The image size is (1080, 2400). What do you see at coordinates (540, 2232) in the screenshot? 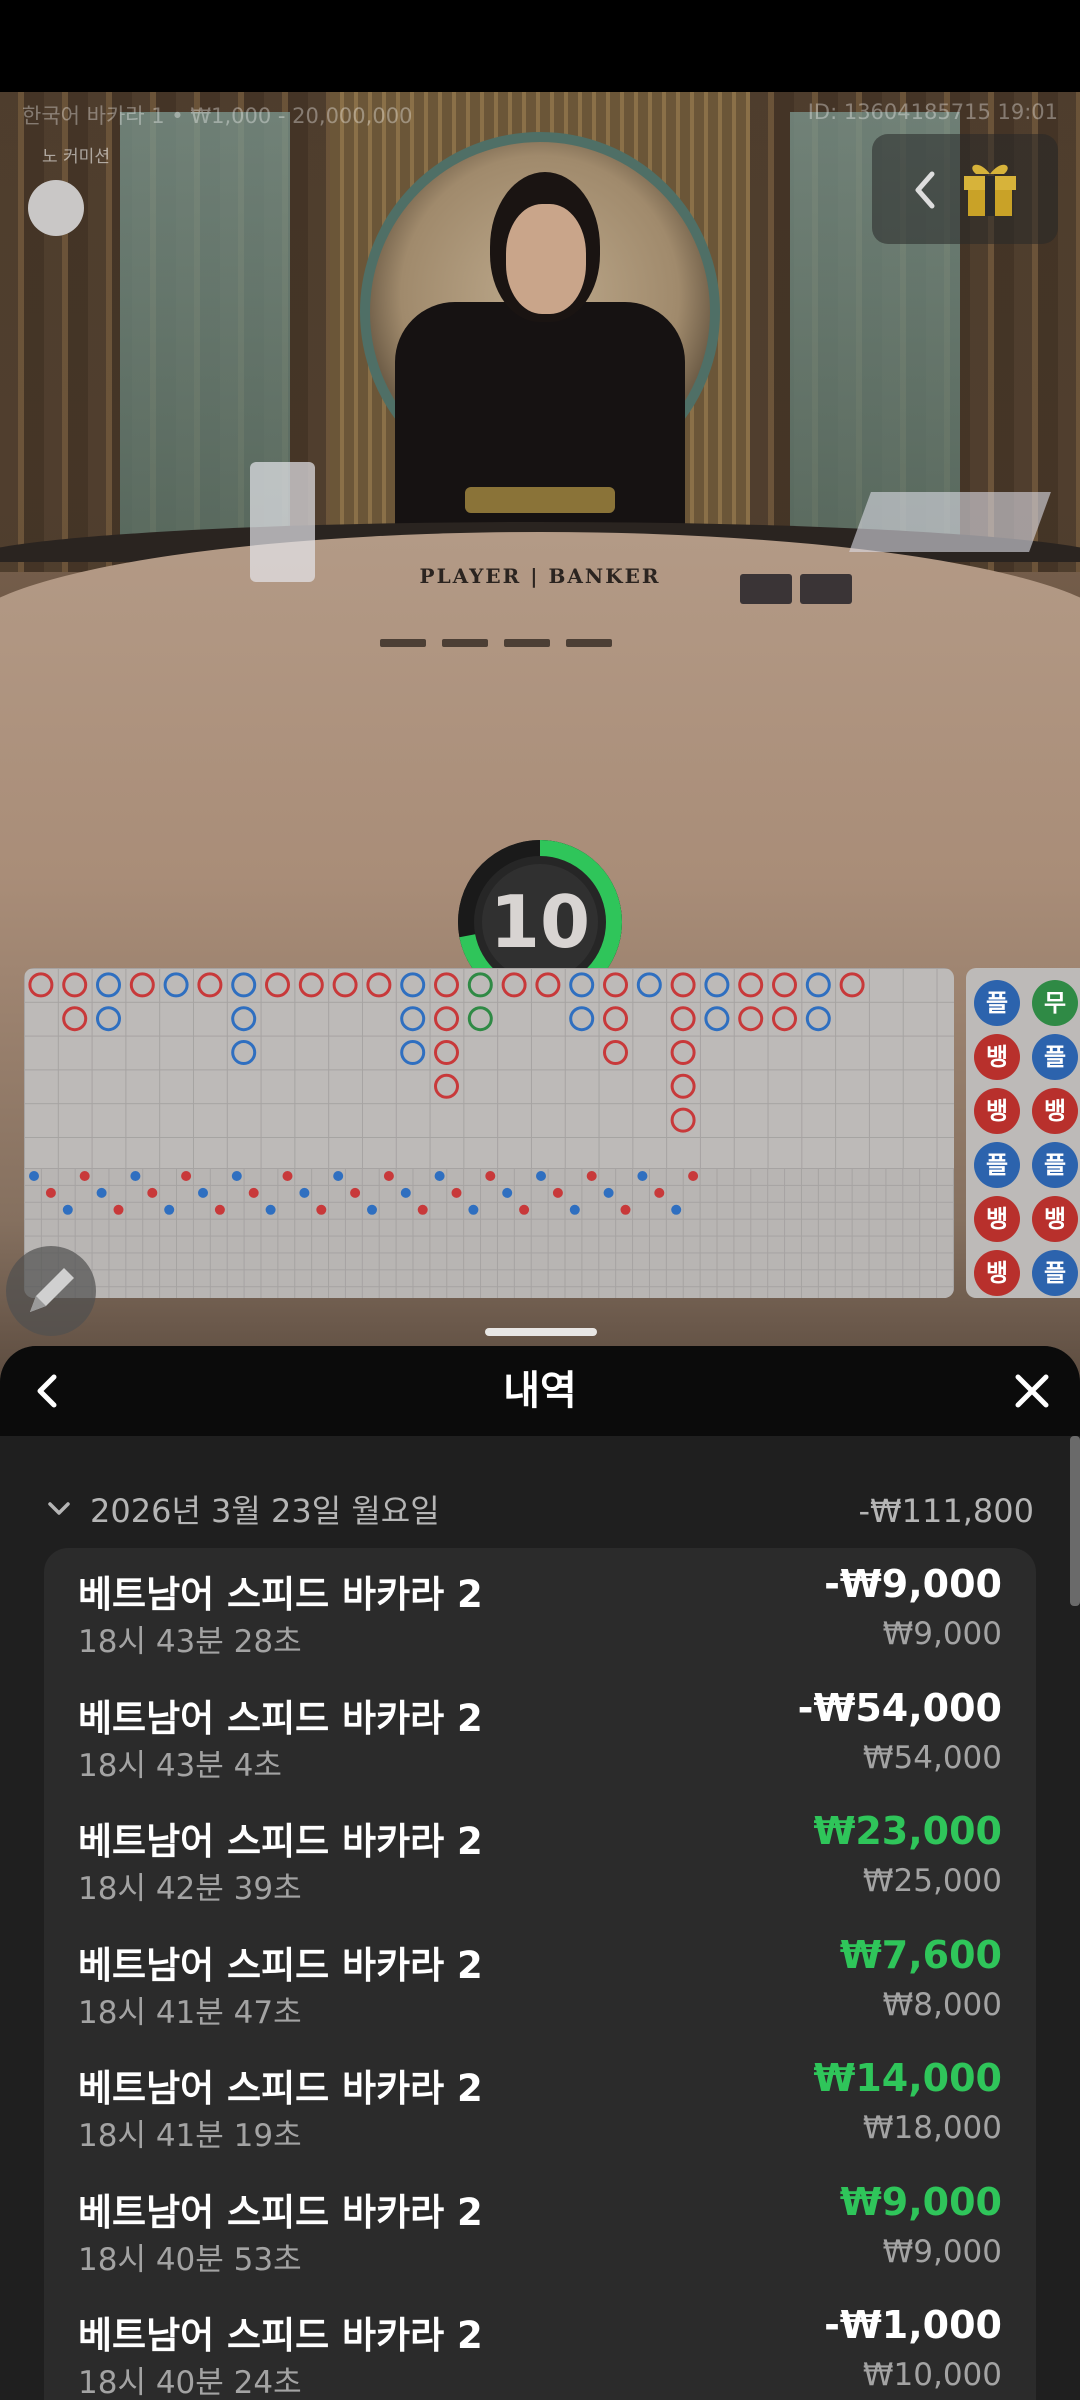
I see `history-row: 베트남어 스피드 바카라 2 18시 40분 53초 ₩9,000 ₩9,000` at bounding box center [540, 2232].